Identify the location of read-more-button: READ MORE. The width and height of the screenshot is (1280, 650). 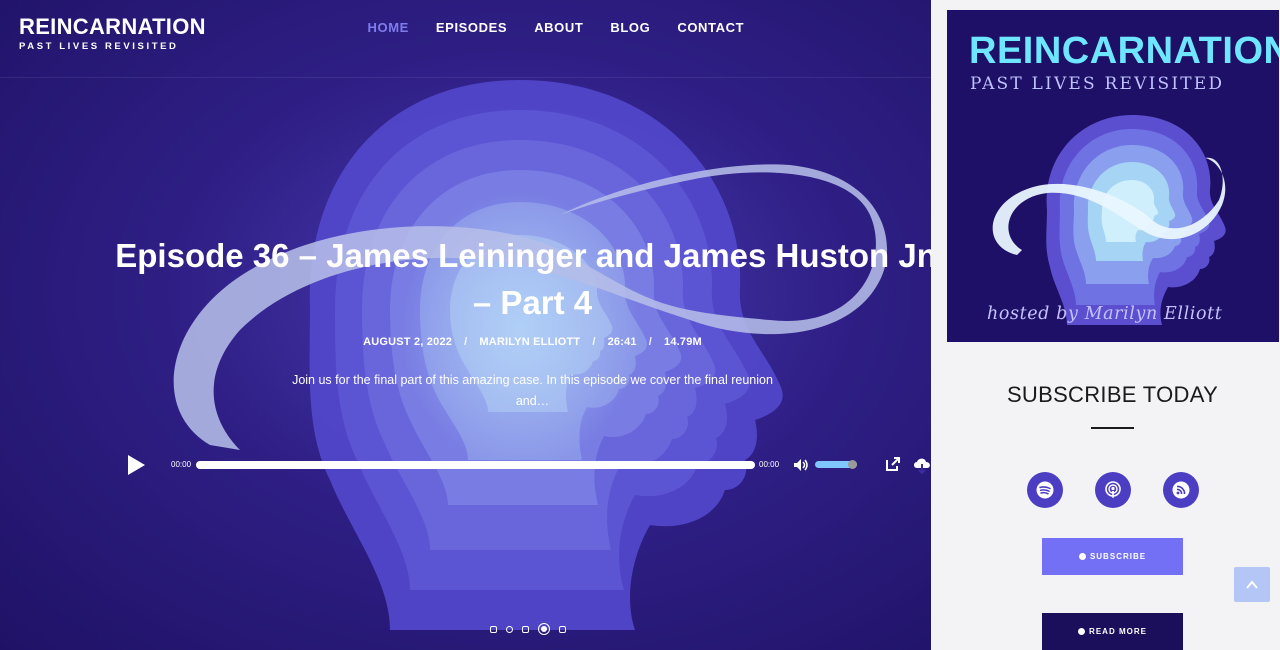
(1112, 631).